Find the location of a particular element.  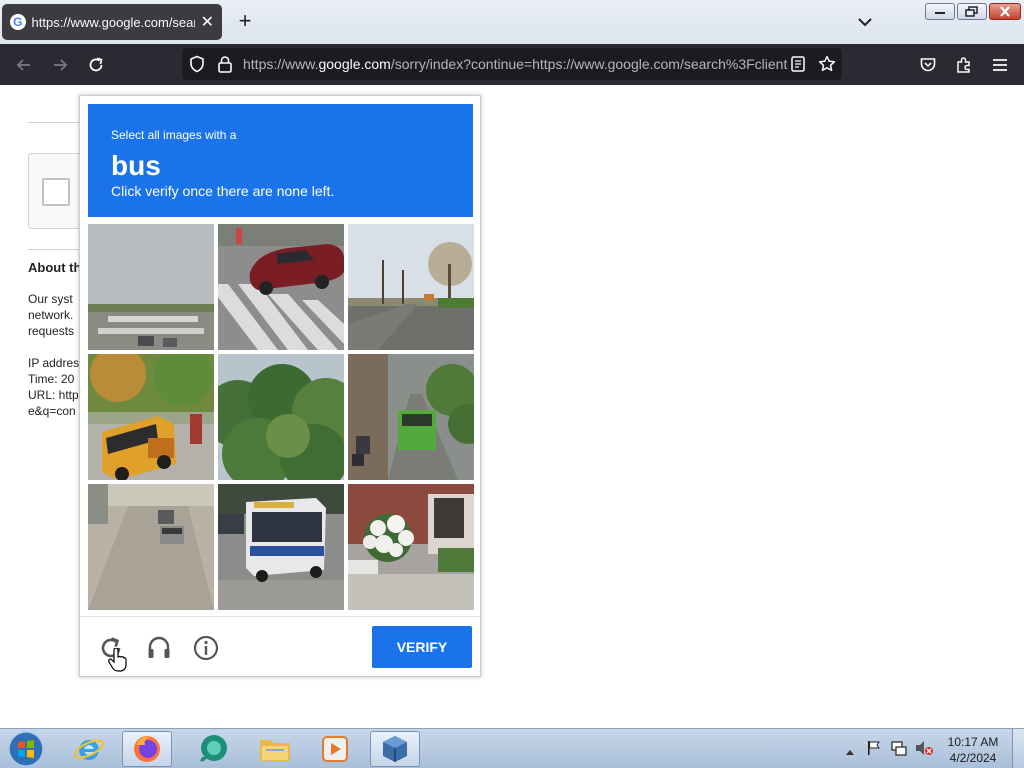

show-hidden-icons-icon is located at coordinates (850, 752).